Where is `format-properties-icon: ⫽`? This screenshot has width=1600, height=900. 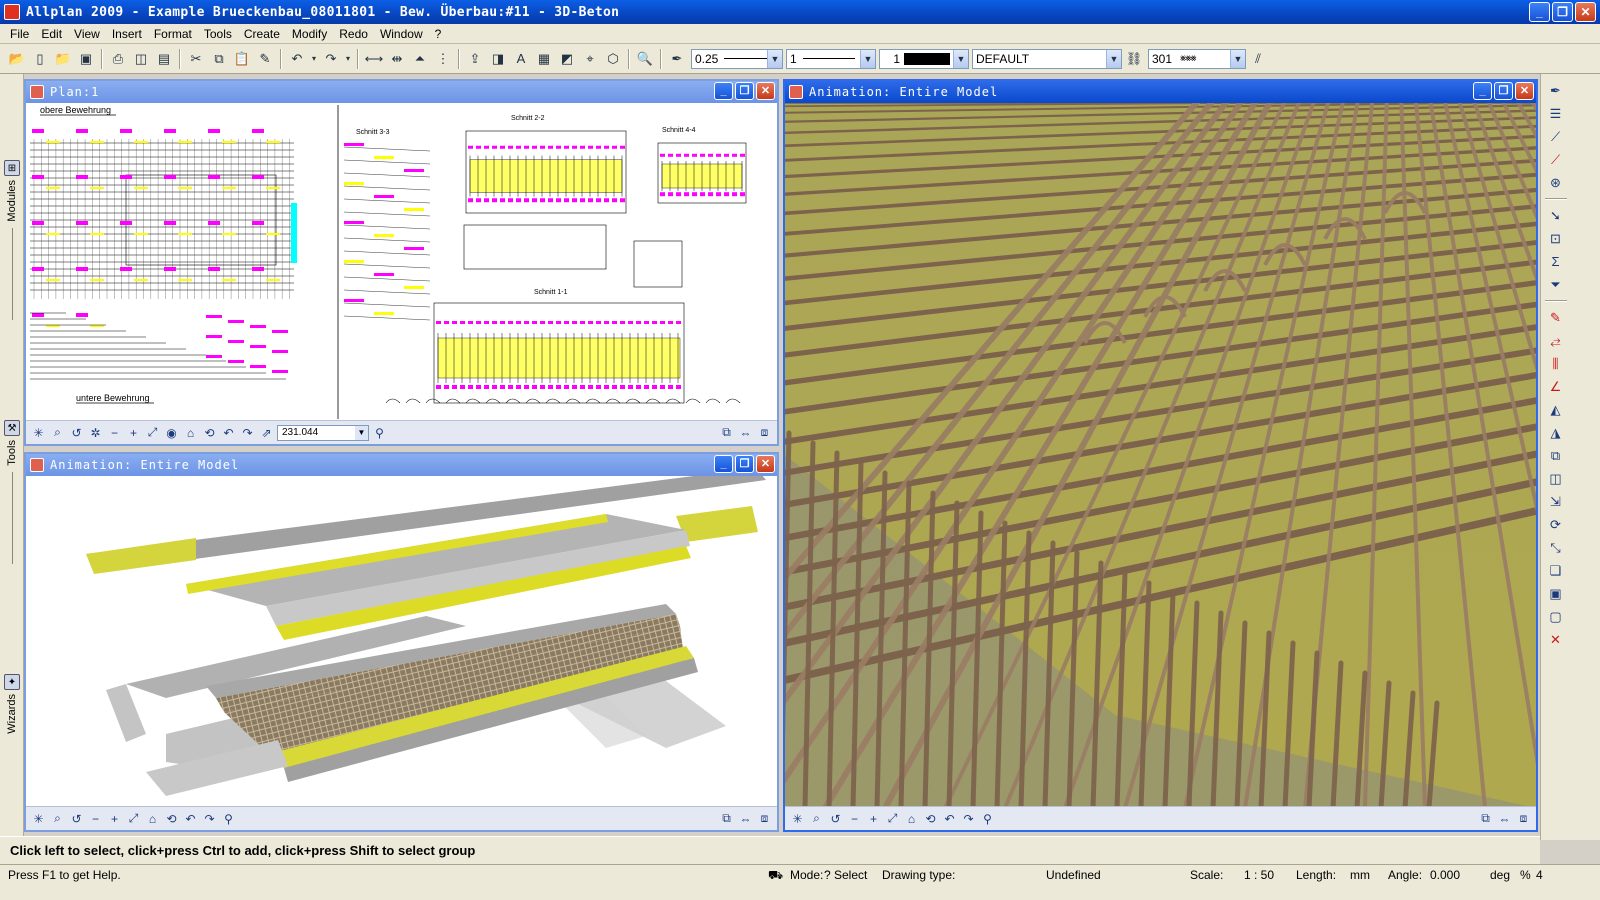
format-properties-icon: ⫽ is located at coordinates (1258, 59).